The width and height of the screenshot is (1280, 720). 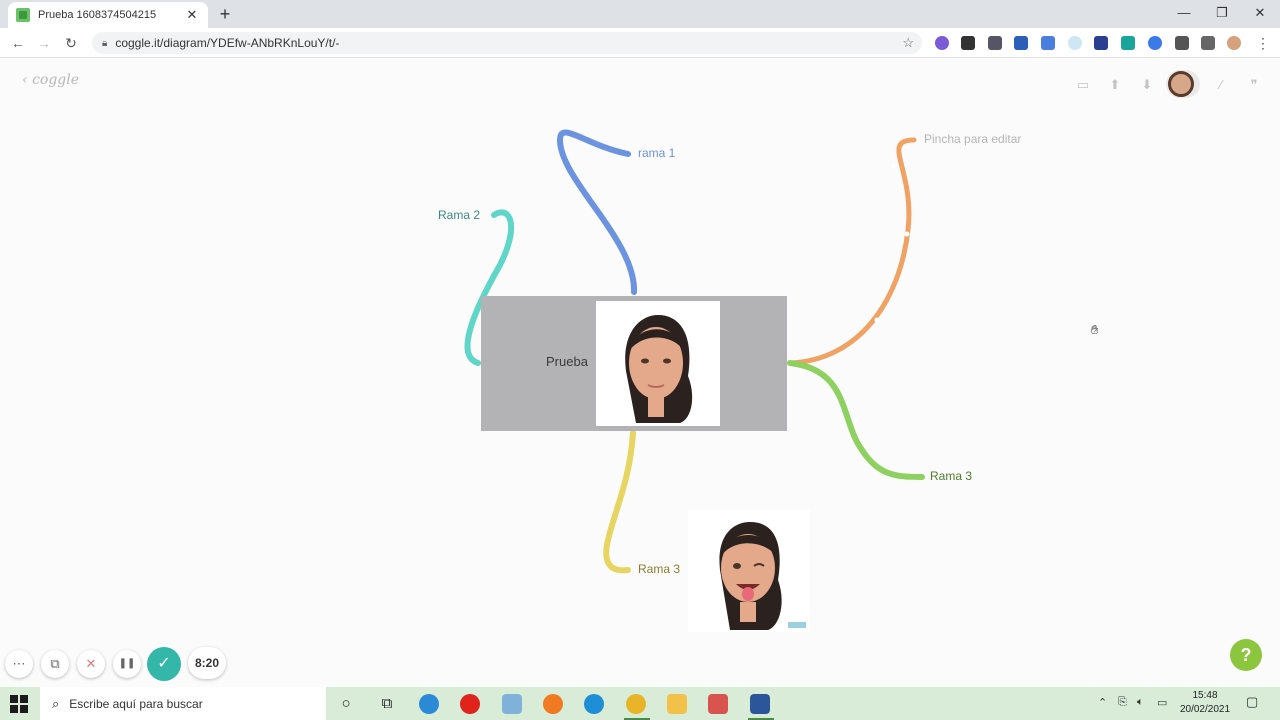 What do you see at coordinates (459, 215) in the screenshot?
I see `node-rama-2: Rama 2` at bounding box center [459, 215].